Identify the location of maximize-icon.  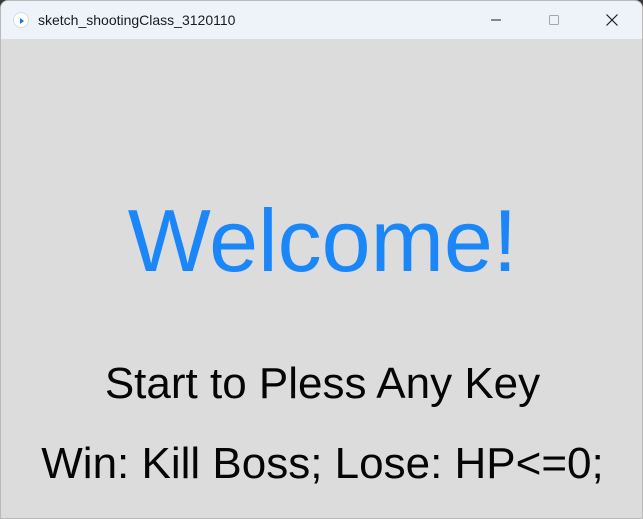
(554, 20).